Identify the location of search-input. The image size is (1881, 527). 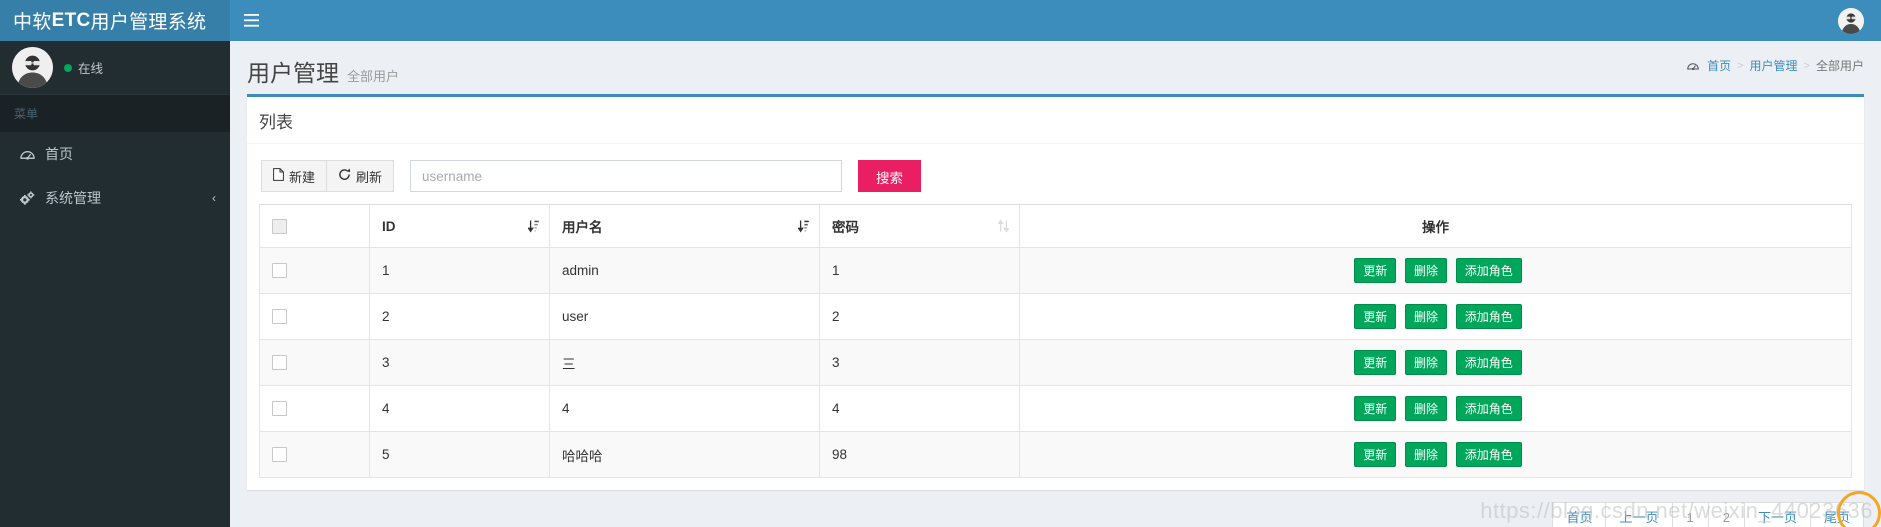
(626, 176).